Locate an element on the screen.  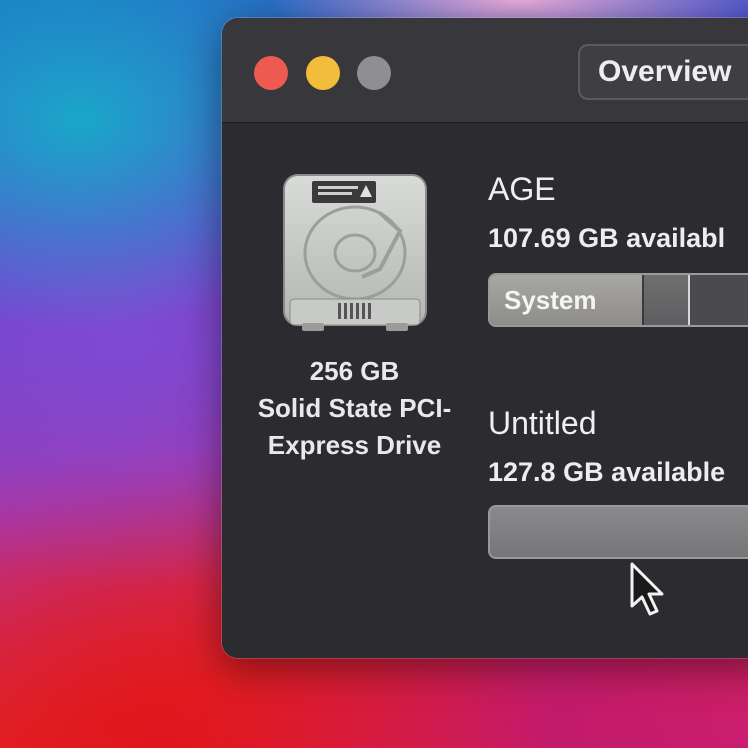
storage-segment-other is located at coordinates (665, 300).